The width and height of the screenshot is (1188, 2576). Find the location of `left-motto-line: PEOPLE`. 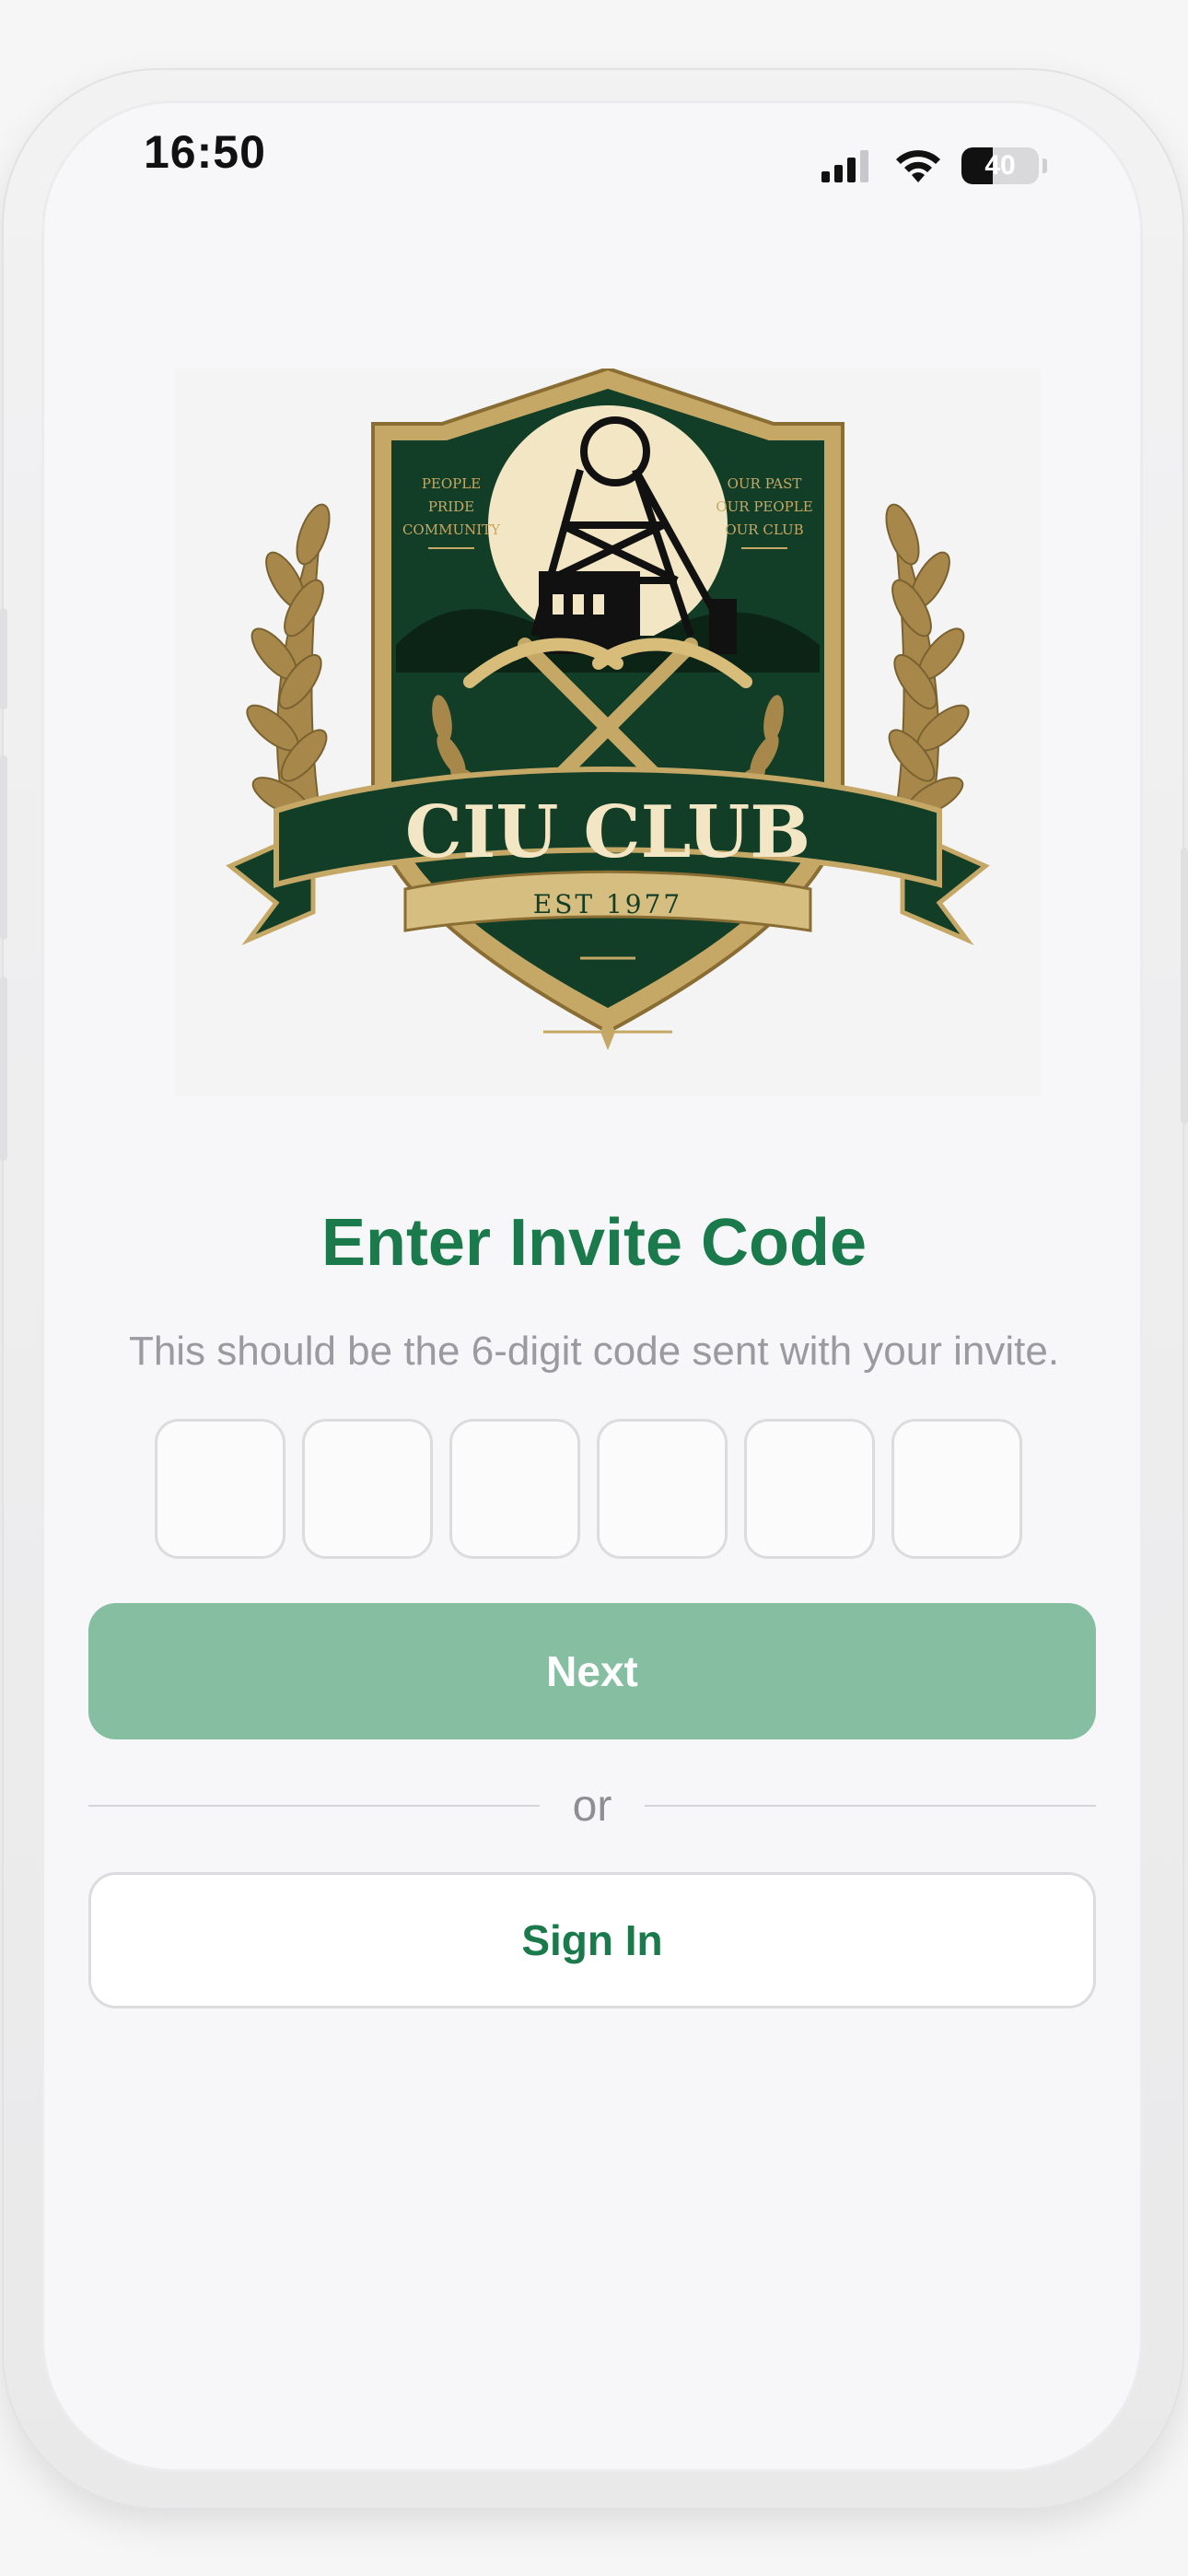

left-motto-line: PEOPLE is located at coordinates (451, 484).